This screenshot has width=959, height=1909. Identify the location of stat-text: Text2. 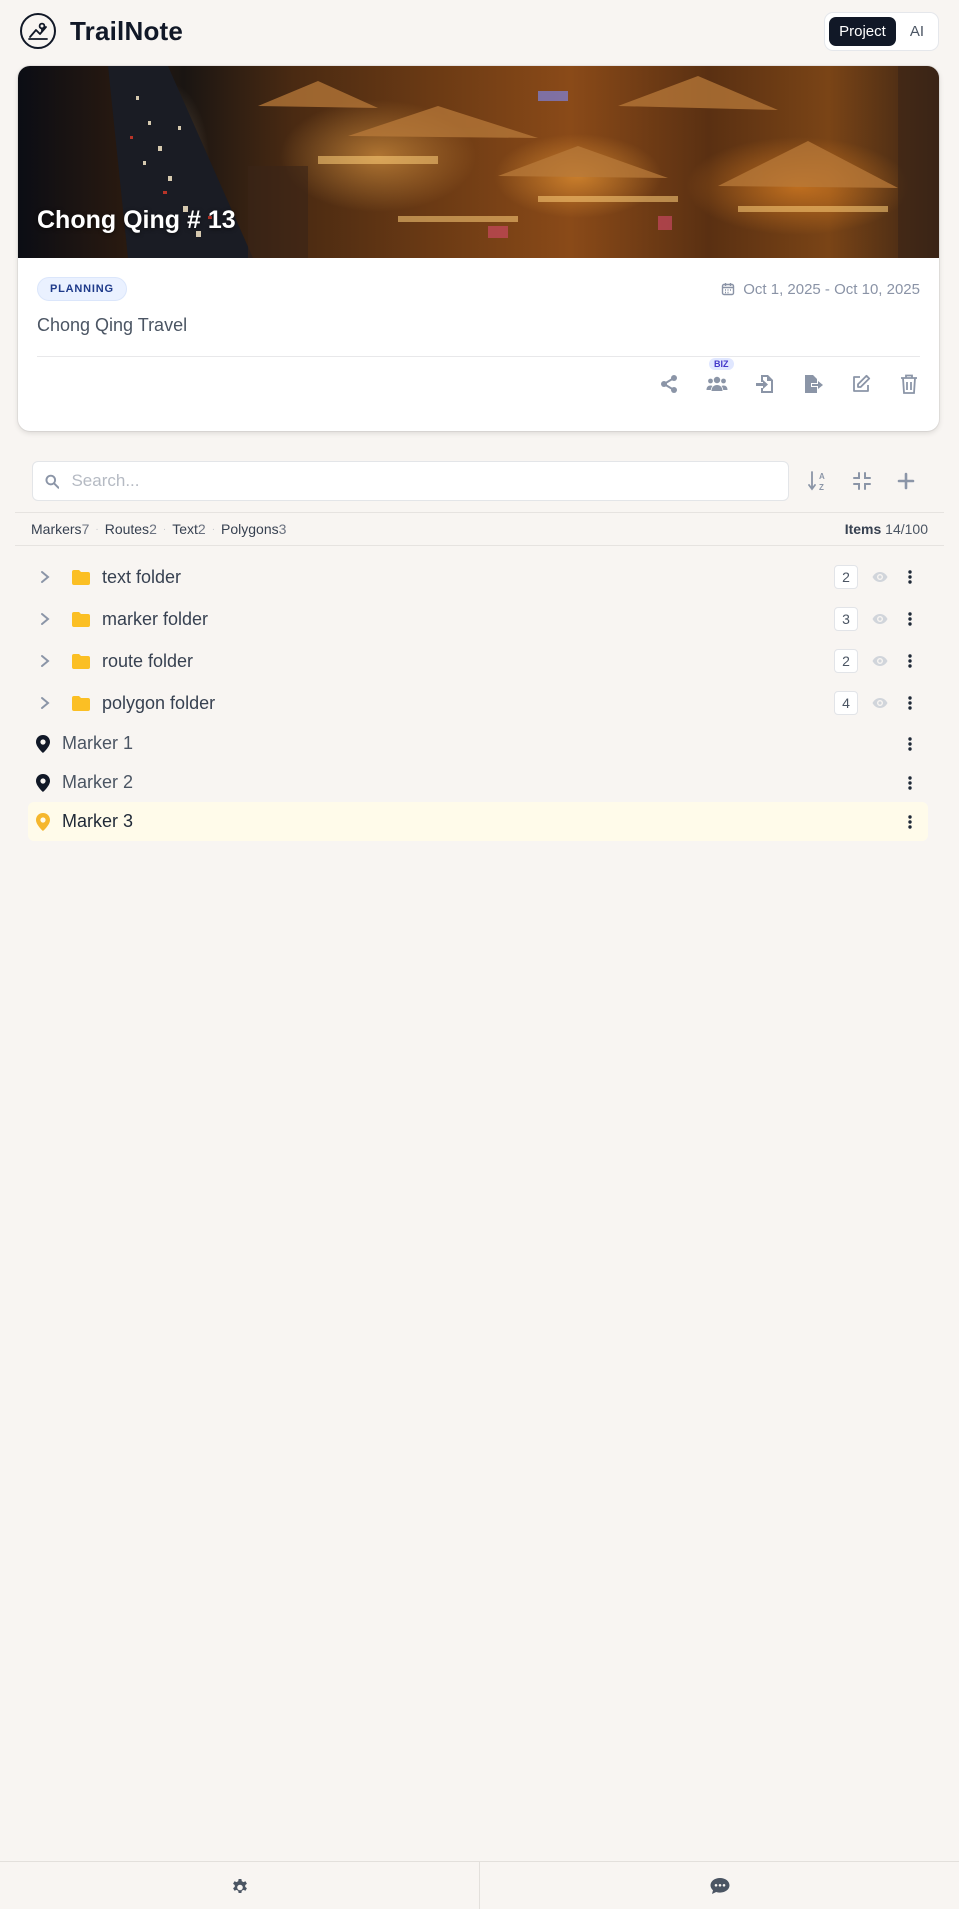
(188, 529).